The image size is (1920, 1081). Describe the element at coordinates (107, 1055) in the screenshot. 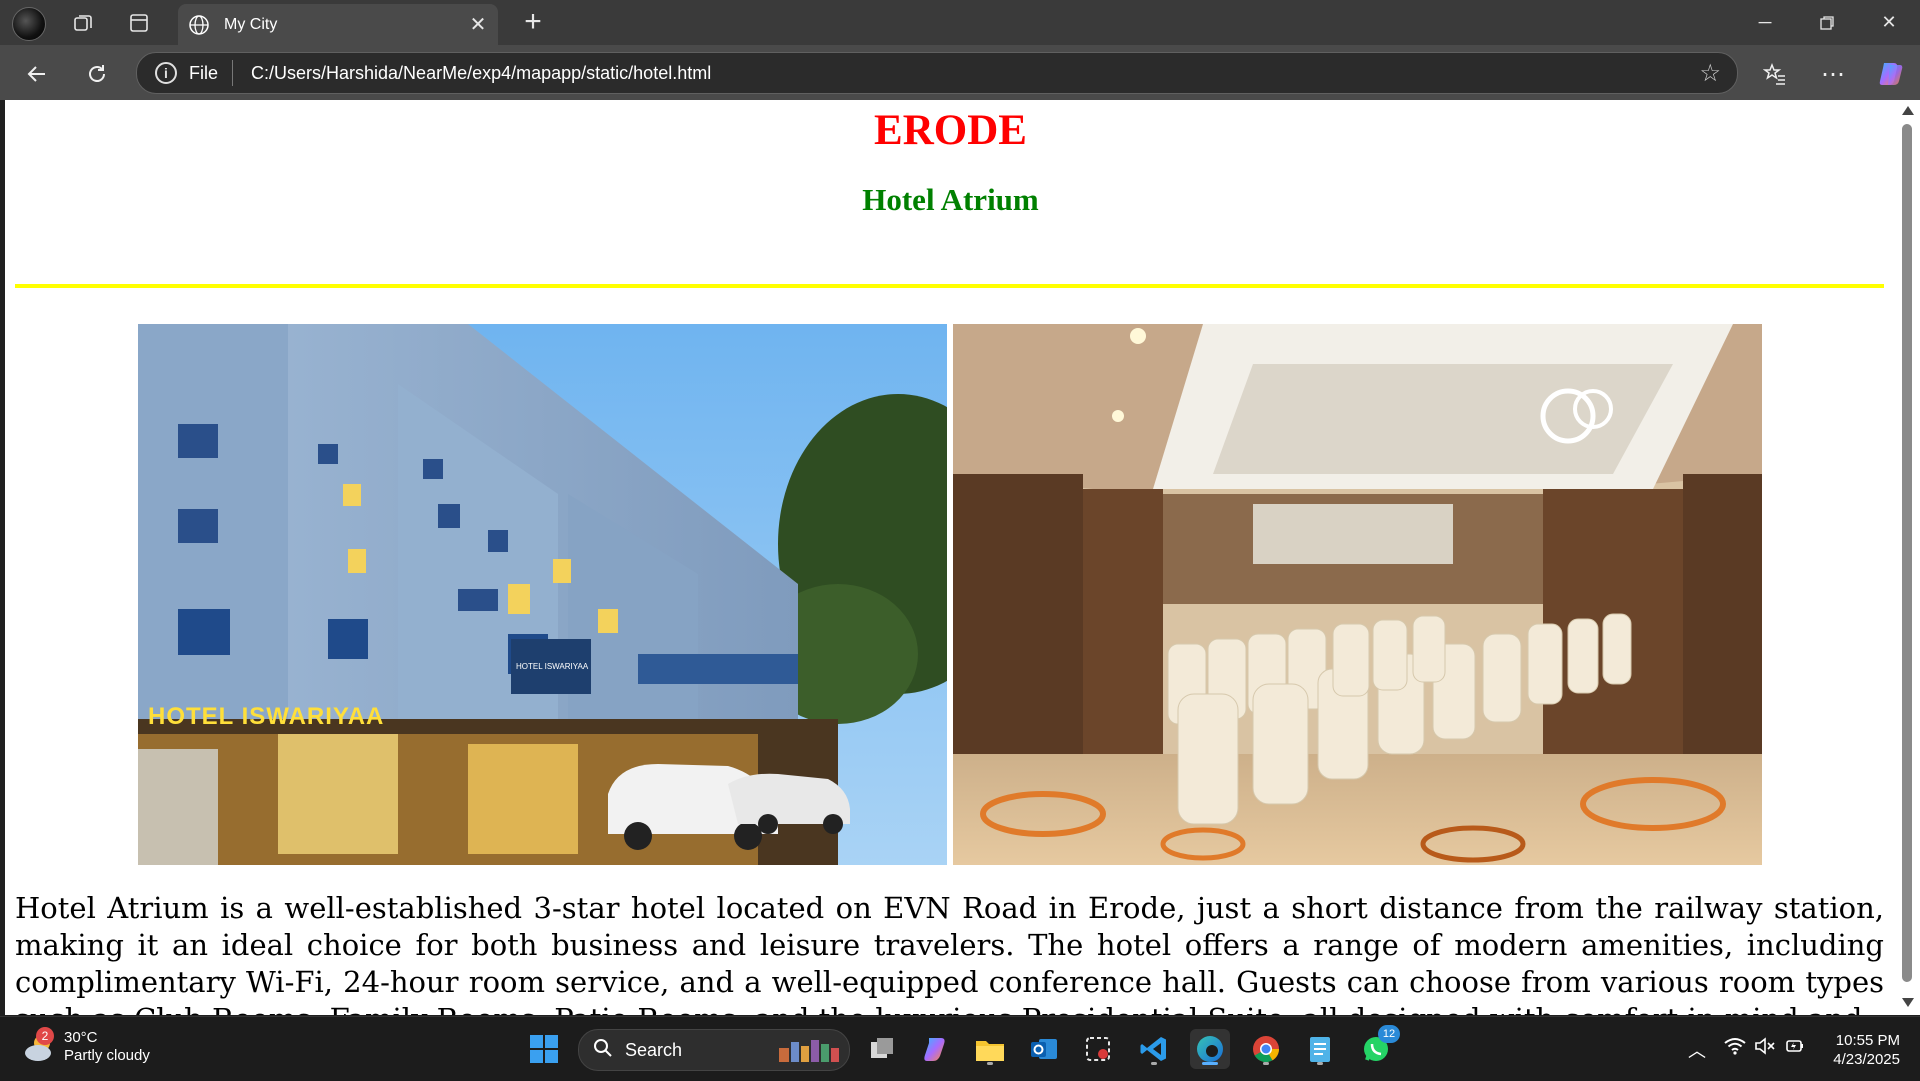

I see `weather-desc: Partly cloudy` at that location.